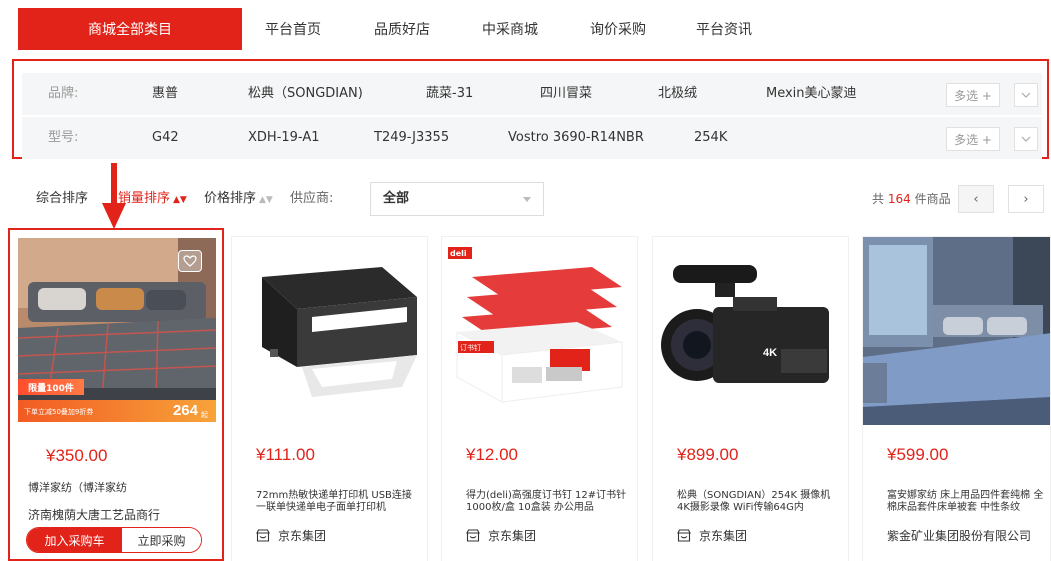 Image resolution: width=1051 pixels, height=561 pixels. Describe the element at coordinates (293, 29) in the screenshot. I see `tab-platform-home: 平台首页` at that location.